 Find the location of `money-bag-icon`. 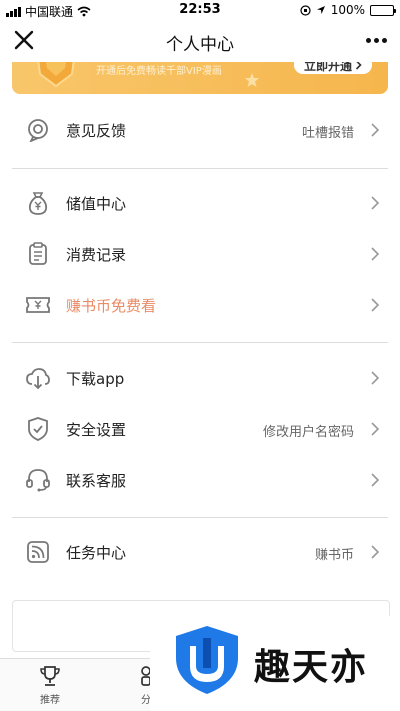

money-bag-icon is located at coordinates (38, 203).